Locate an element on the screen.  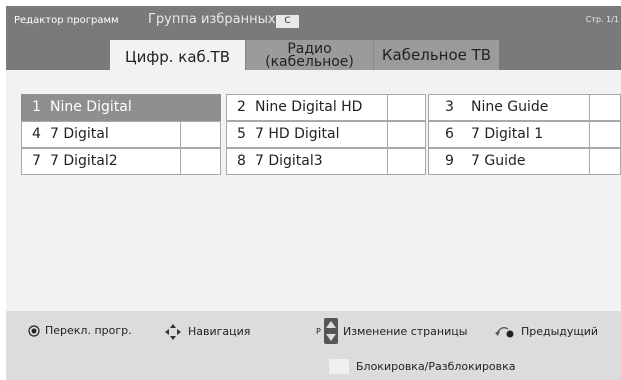
four-way-arrows-icon is located at coordinates (173, 332).